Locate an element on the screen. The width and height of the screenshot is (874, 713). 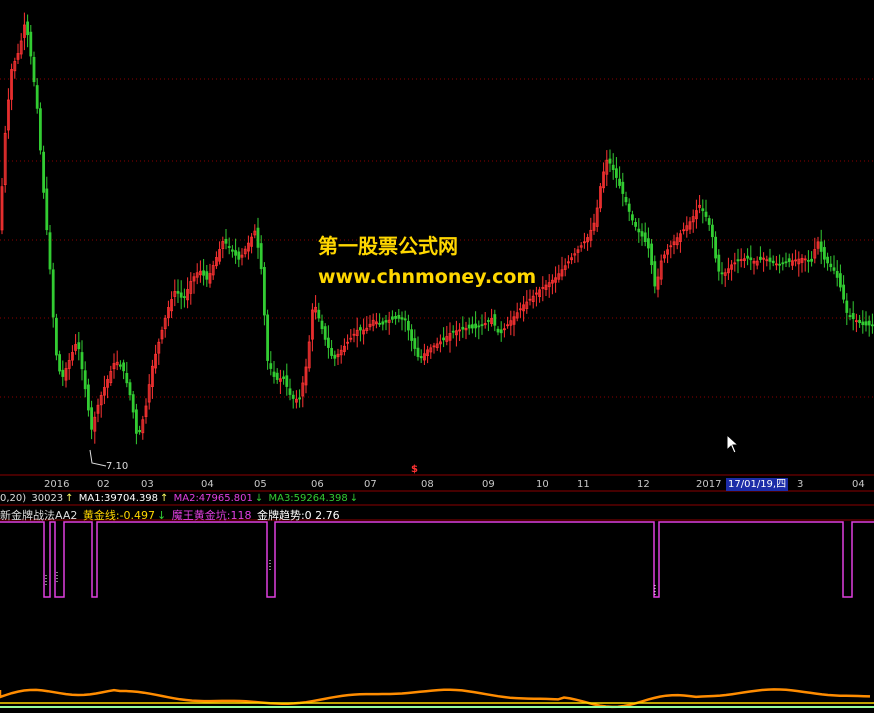
date-tick: 2016 is located at coordinates (57, 484).